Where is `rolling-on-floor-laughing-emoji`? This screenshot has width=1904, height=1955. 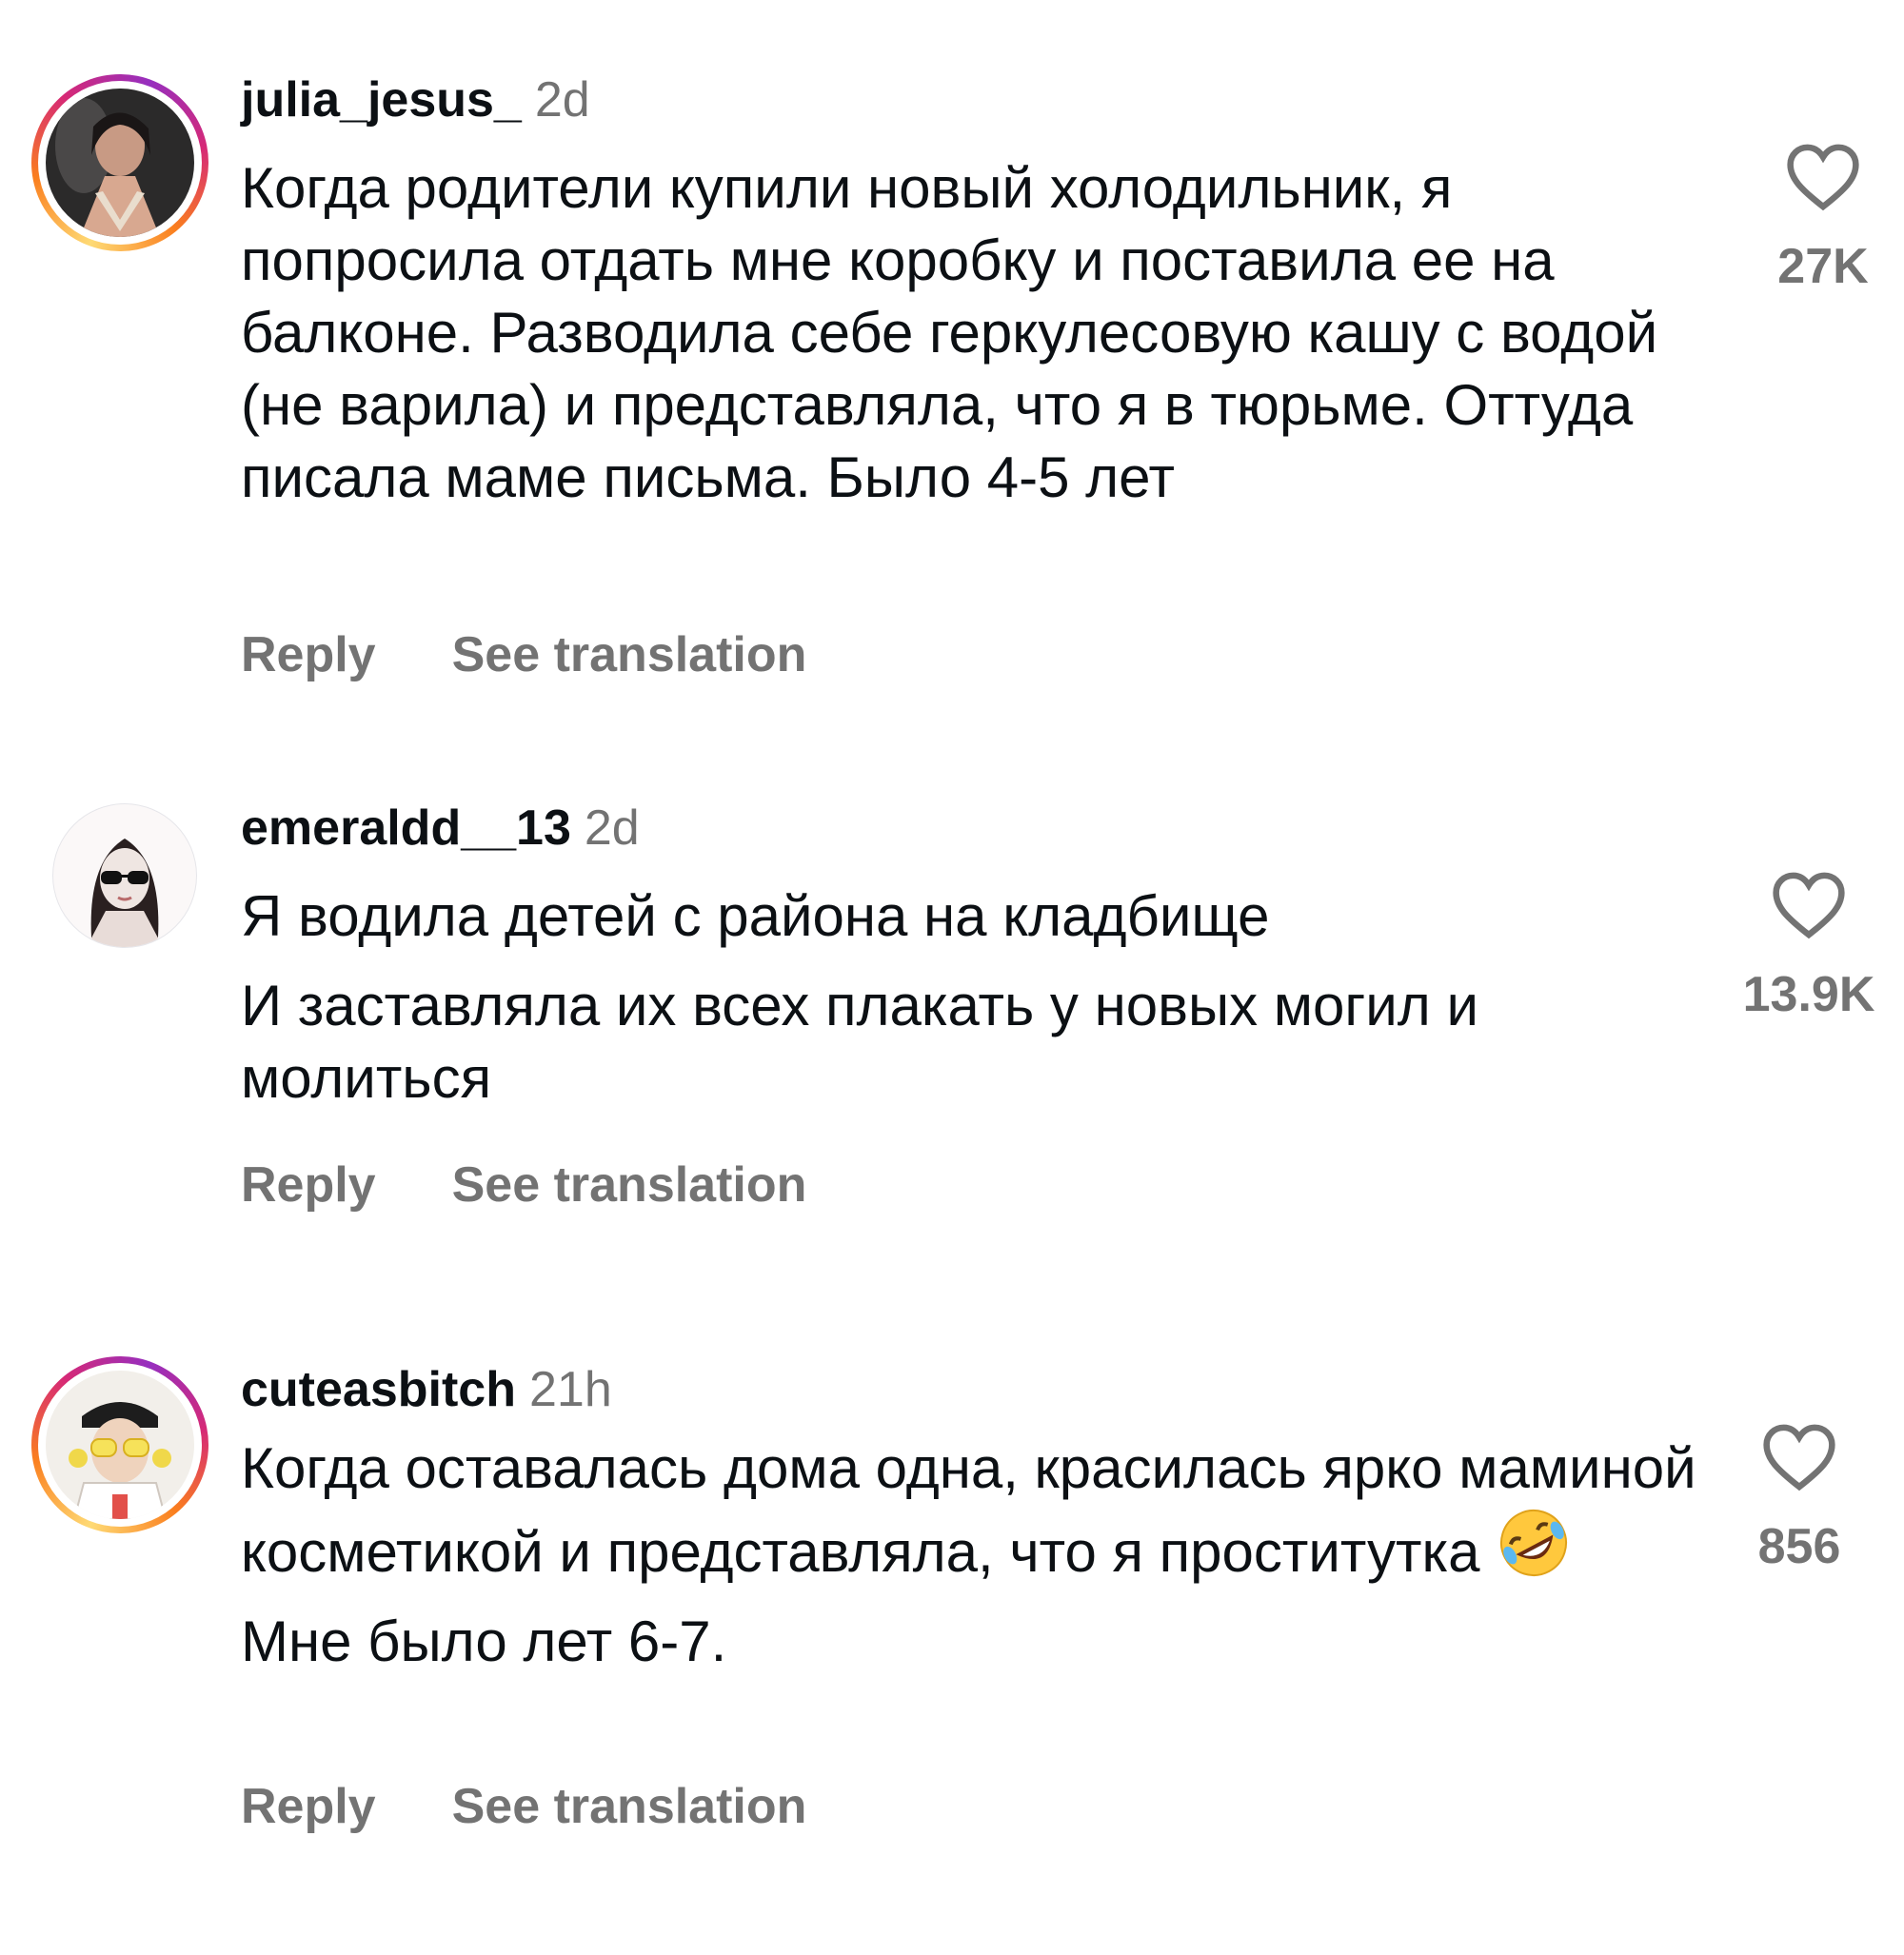 rolling-on-floor-laughing-emoji is located at coordinates (1534, 1543).